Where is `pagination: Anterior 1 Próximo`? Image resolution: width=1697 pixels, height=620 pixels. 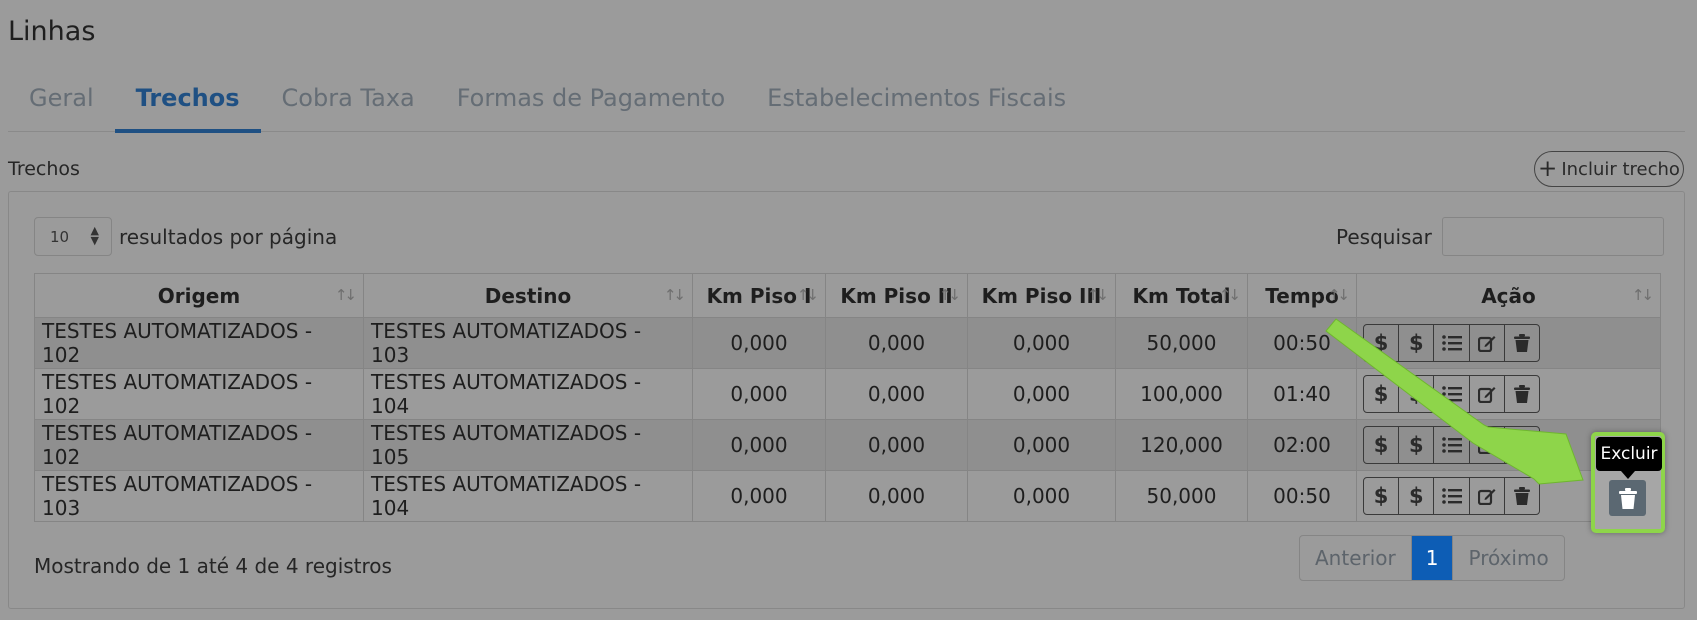 pagination: Anterior 1 Próximo is located at coordinates (1432, 558).